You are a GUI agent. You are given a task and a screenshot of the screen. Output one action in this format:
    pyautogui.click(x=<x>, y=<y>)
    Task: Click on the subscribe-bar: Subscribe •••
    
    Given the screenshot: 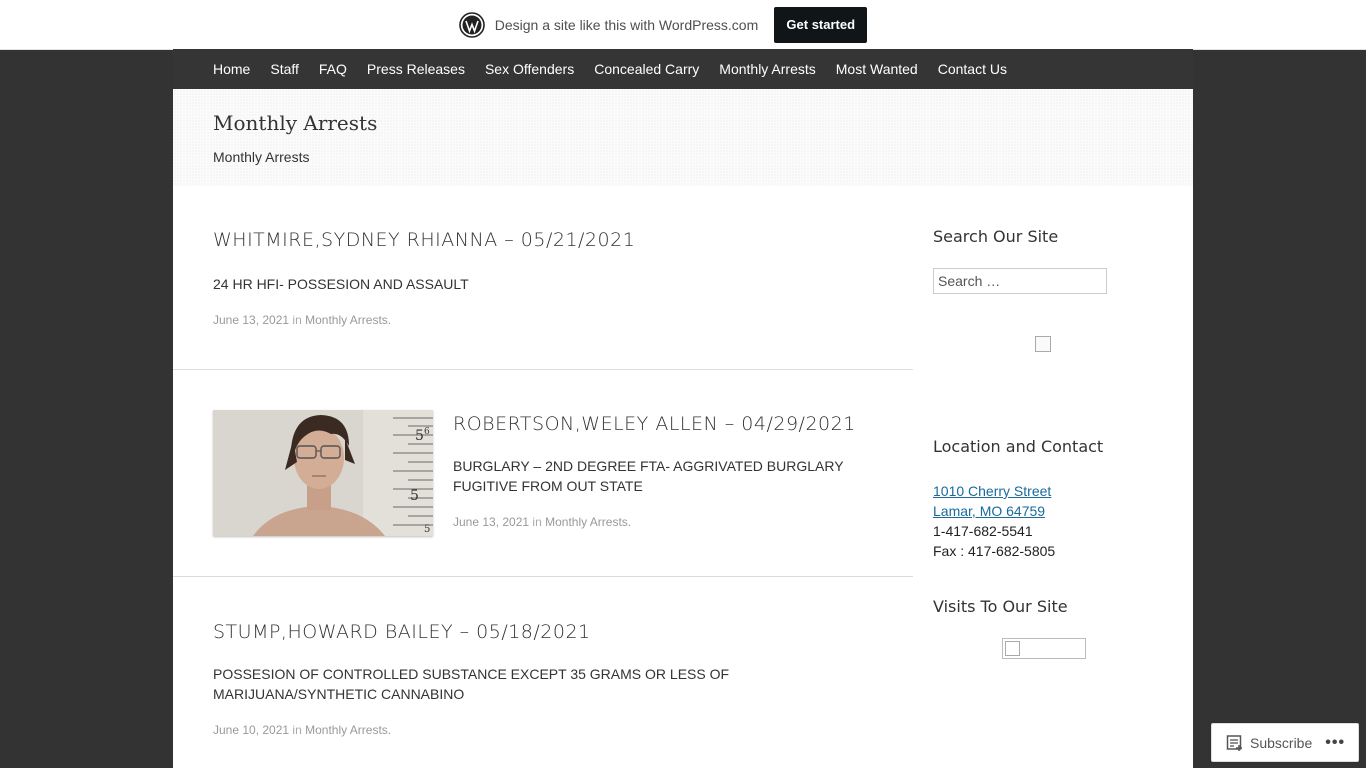 What is the action you would take?
    pyautogui.click(x=1285, y=742)
    